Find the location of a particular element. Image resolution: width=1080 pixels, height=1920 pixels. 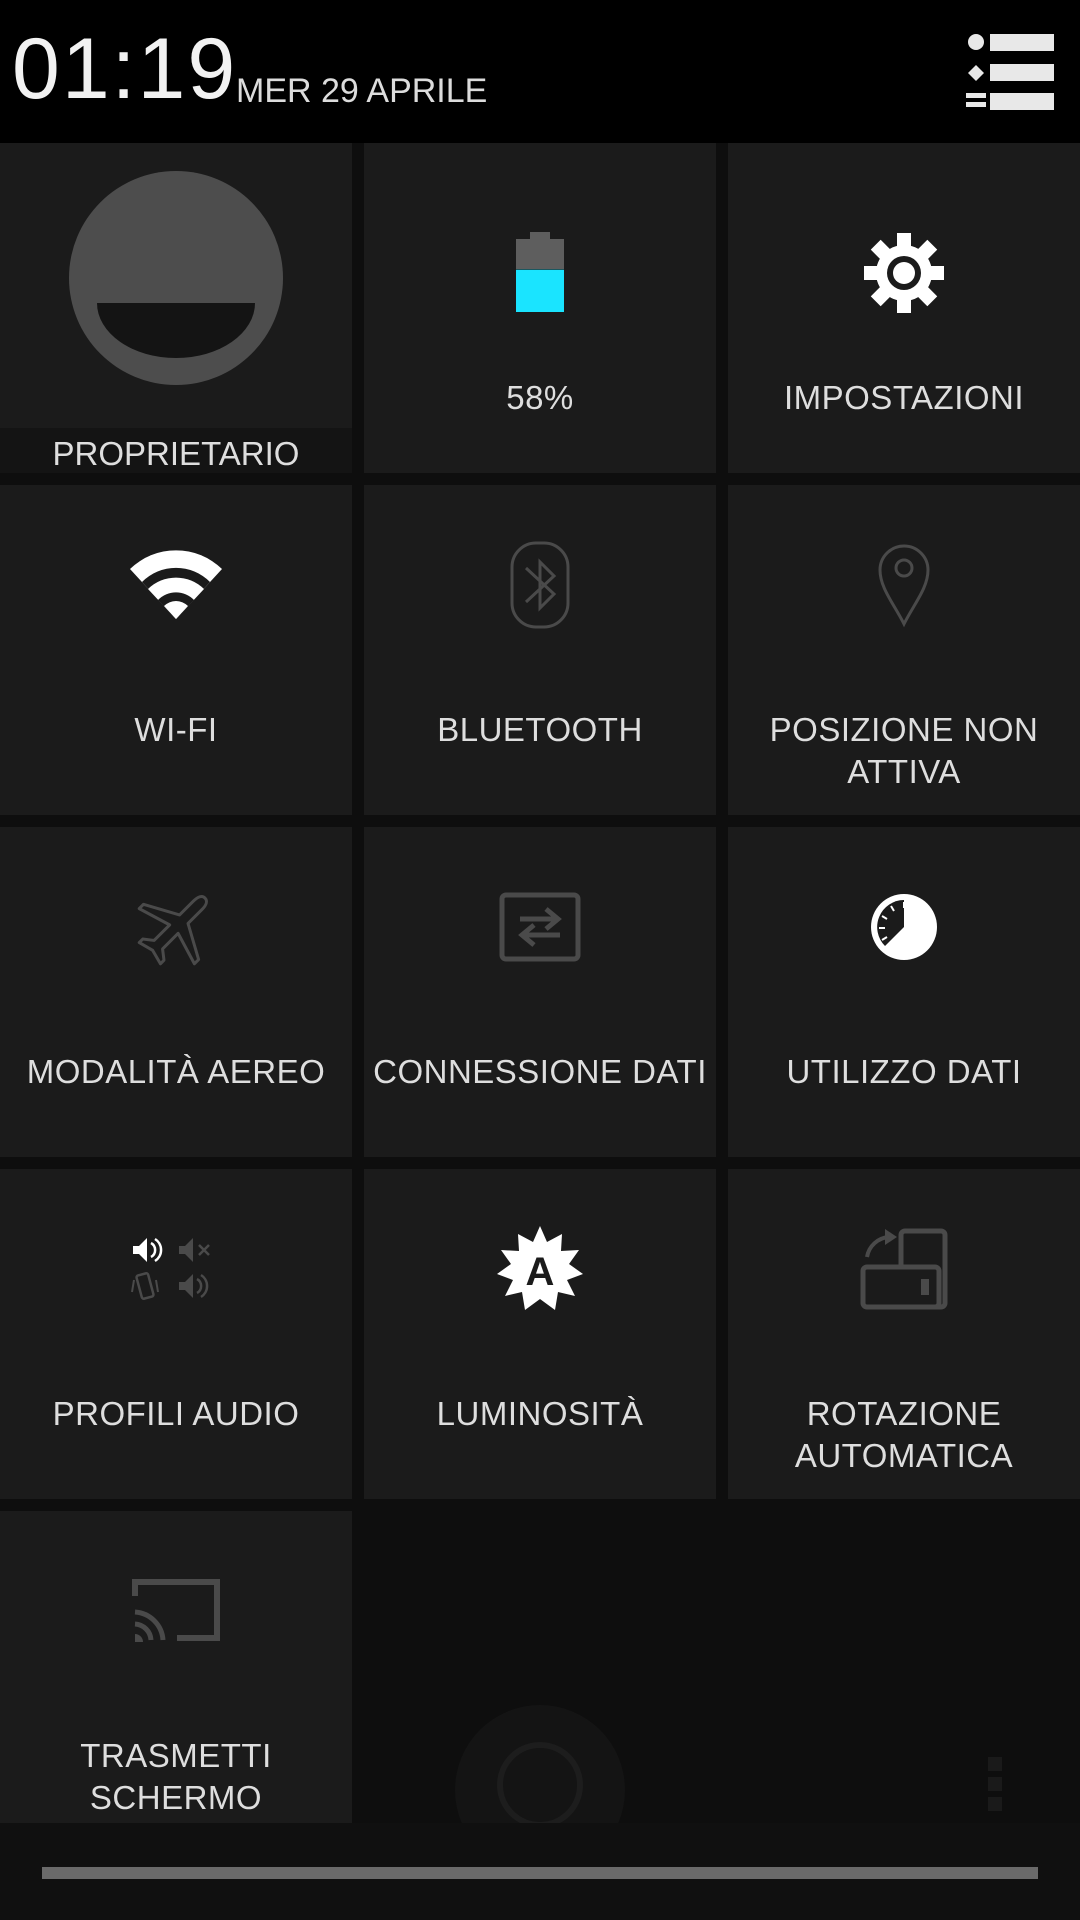

tile-audio-profiles: PROFILI AUDIO is located at coordinates (176, 1334).